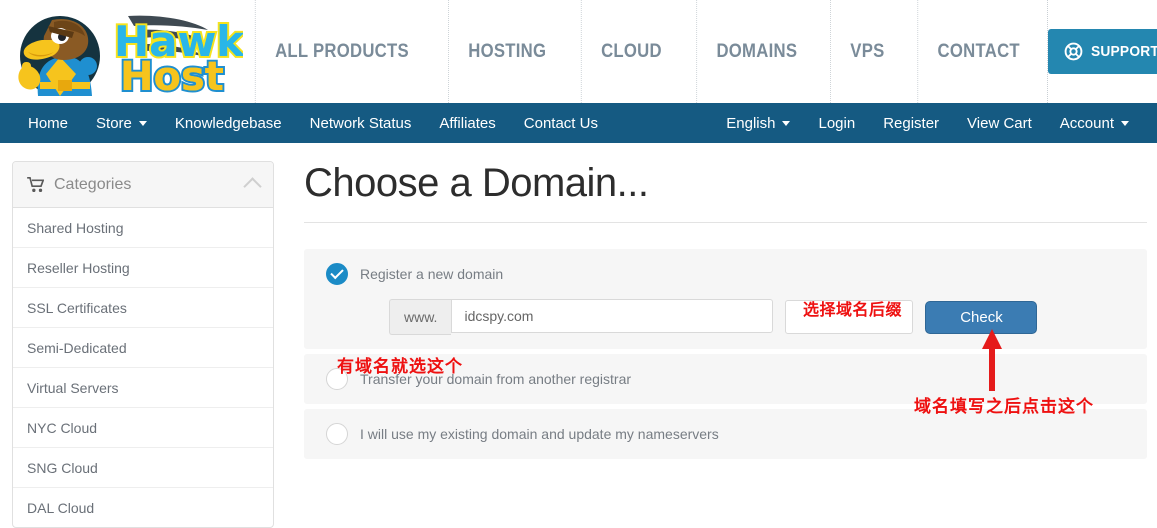 The height and width of the screenshot is (528, 1157). Describe the element at coordinates (420, 317) in the screenshot. I see `www-prefix-addon: www.` at that location.